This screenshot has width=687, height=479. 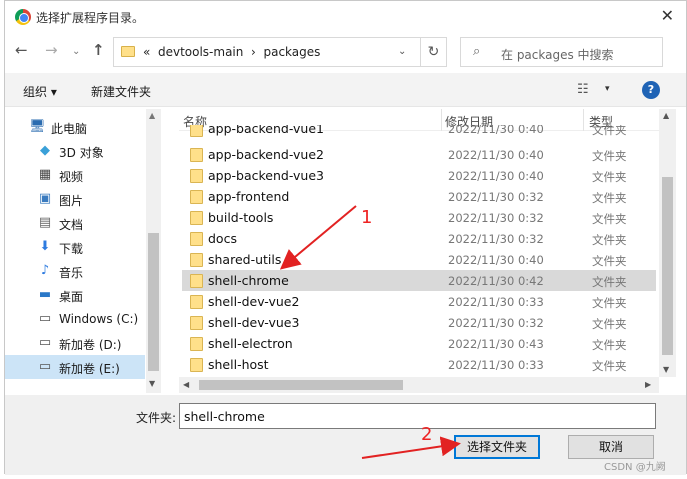 I want to click on list-item-selected: shell-chrome 2022/11/30 0:42 文件夹, so click(x=419, y=280).